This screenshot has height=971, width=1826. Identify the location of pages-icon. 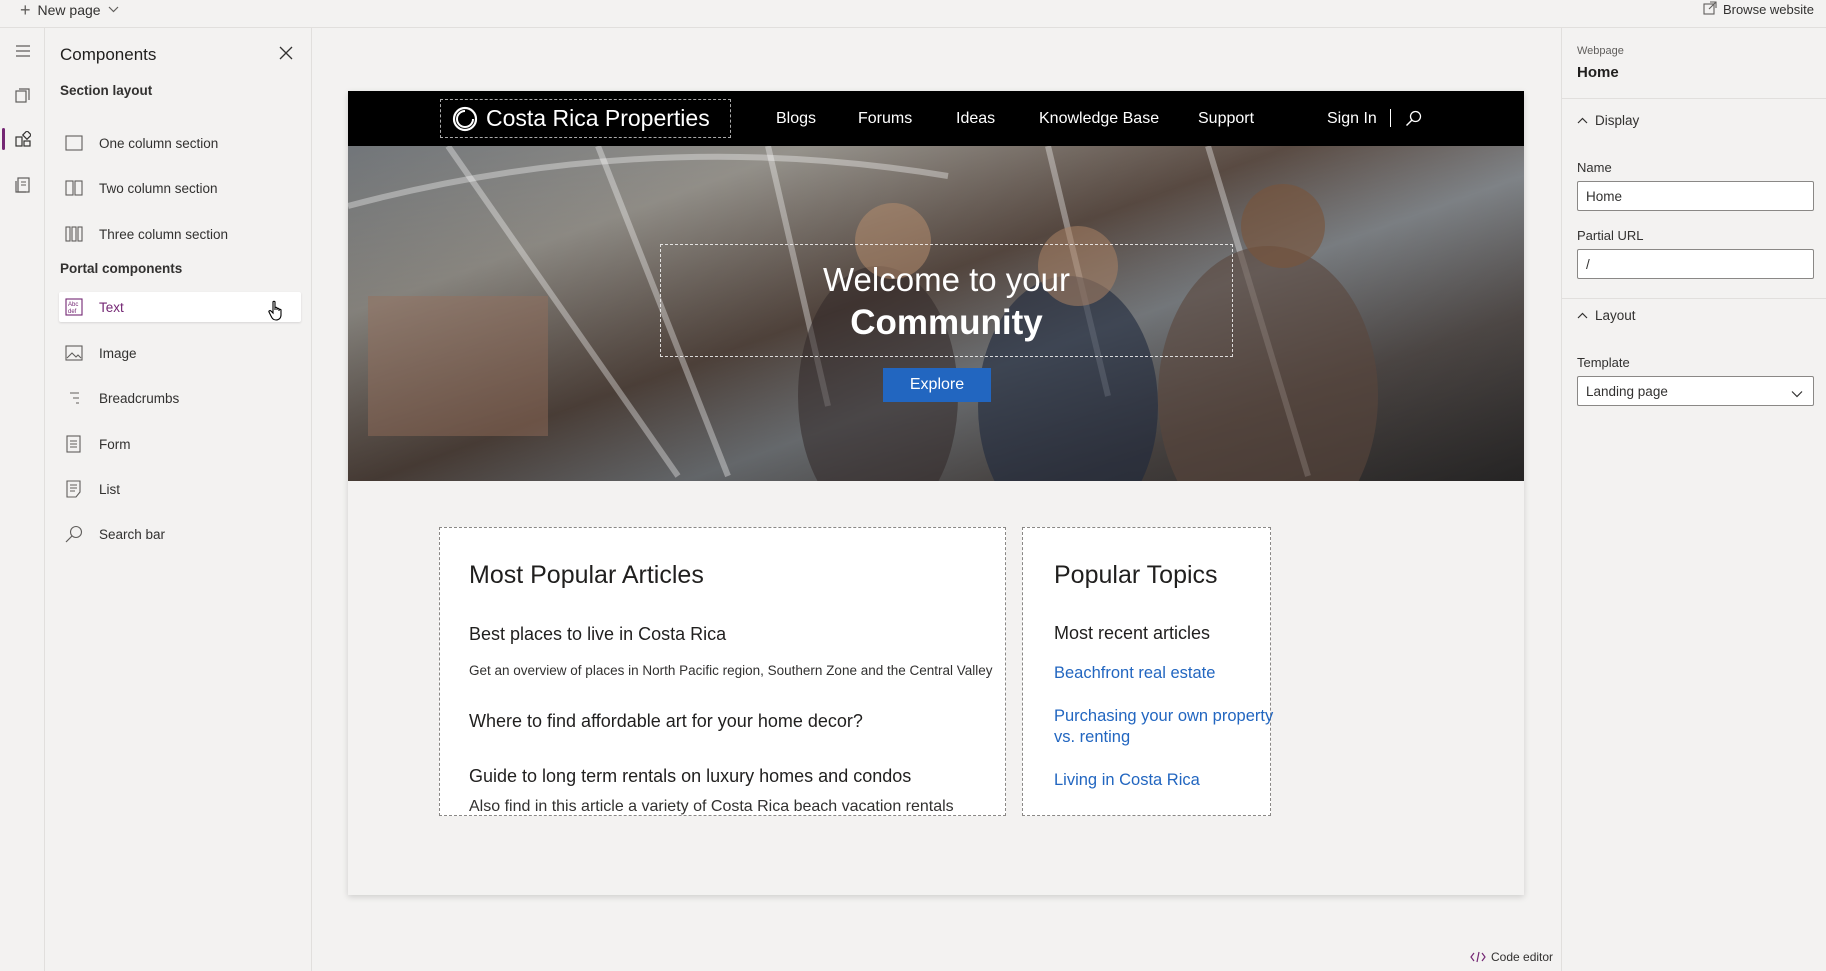
(22, 95).